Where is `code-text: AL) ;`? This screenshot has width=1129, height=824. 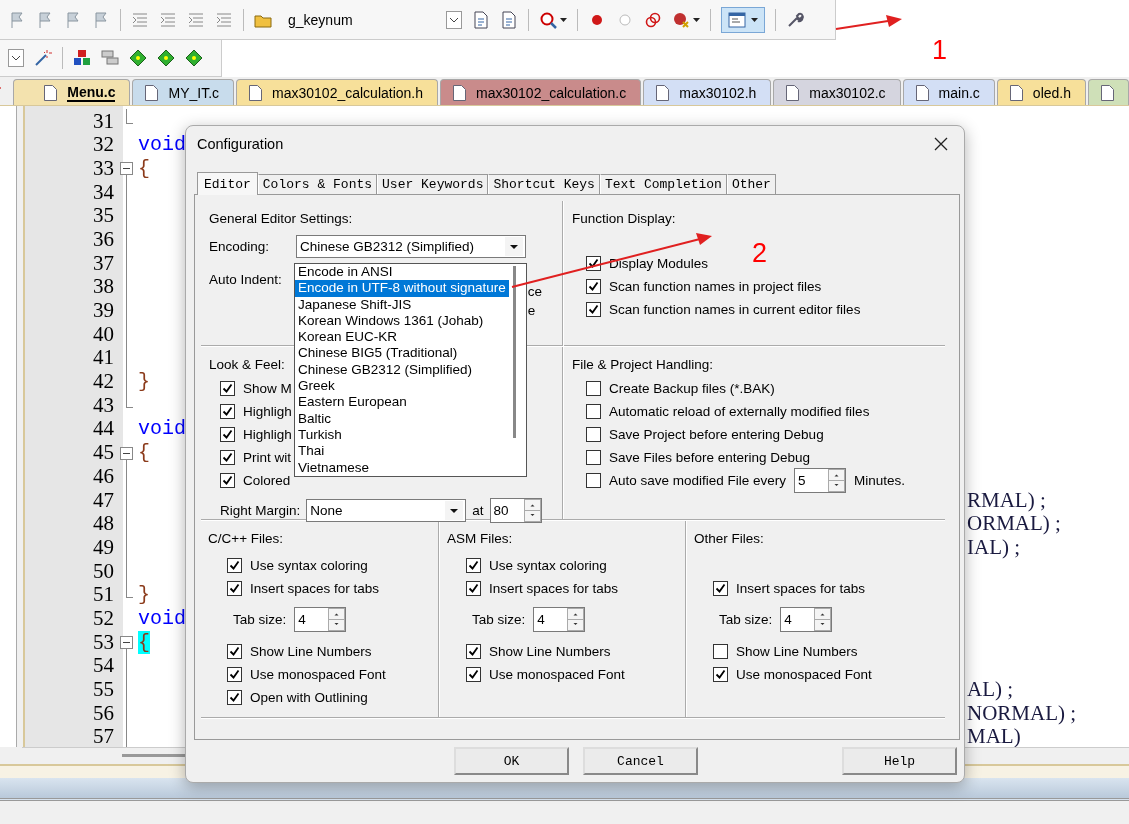 code-text: AL) ; is located at coordinates (990, 689).